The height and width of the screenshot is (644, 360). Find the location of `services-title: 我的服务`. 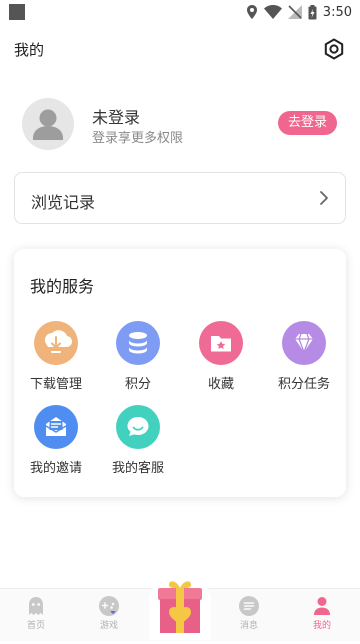

services-title: 我的服务 is located at coordinates (62, 286).